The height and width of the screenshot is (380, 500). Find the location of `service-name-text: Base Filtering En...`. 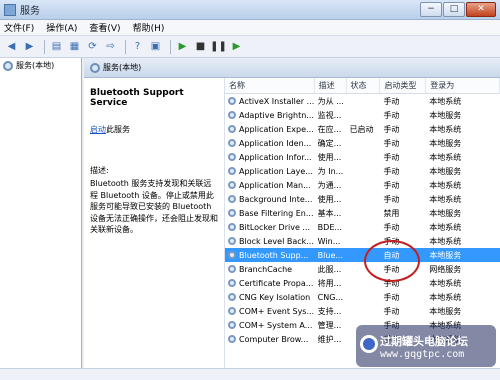

service-name-text: Base Filtering En... is located at coordinates (276, 213).